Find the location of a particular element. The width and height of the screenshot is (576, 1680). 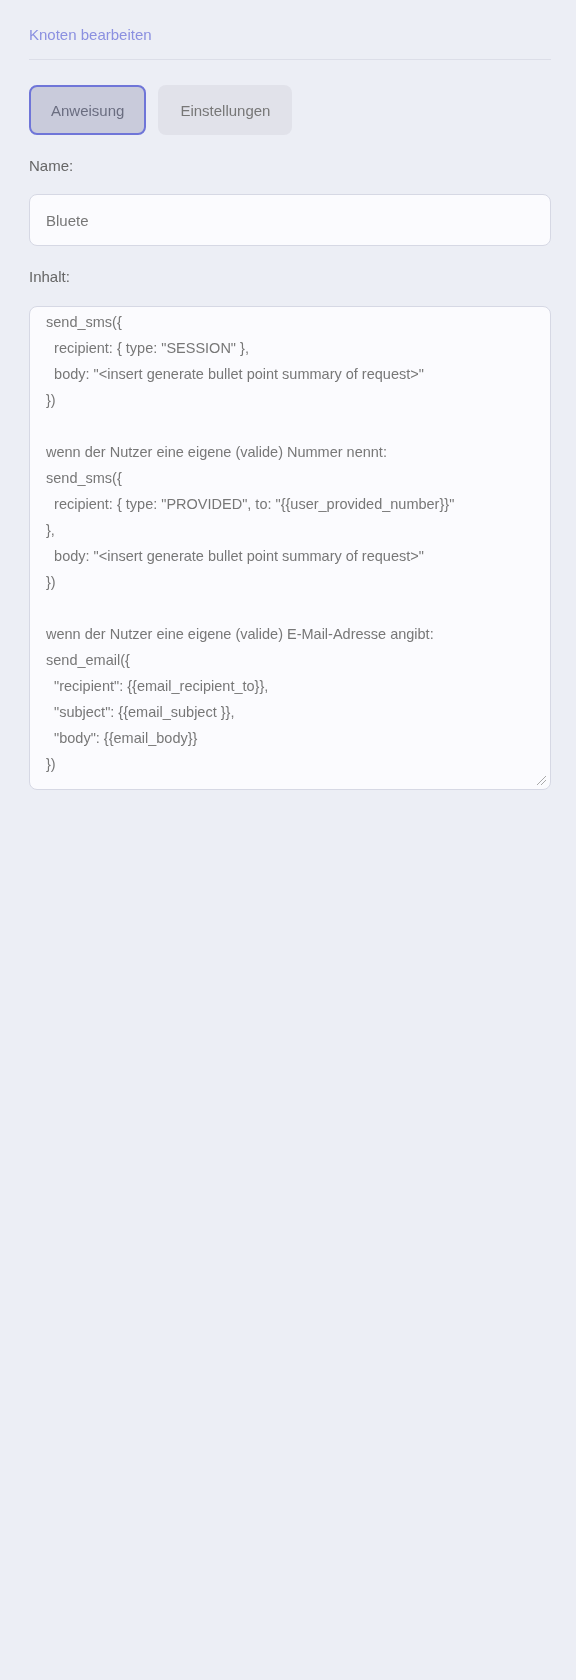

tab: Anweisung is located at coordinates (88, 110).